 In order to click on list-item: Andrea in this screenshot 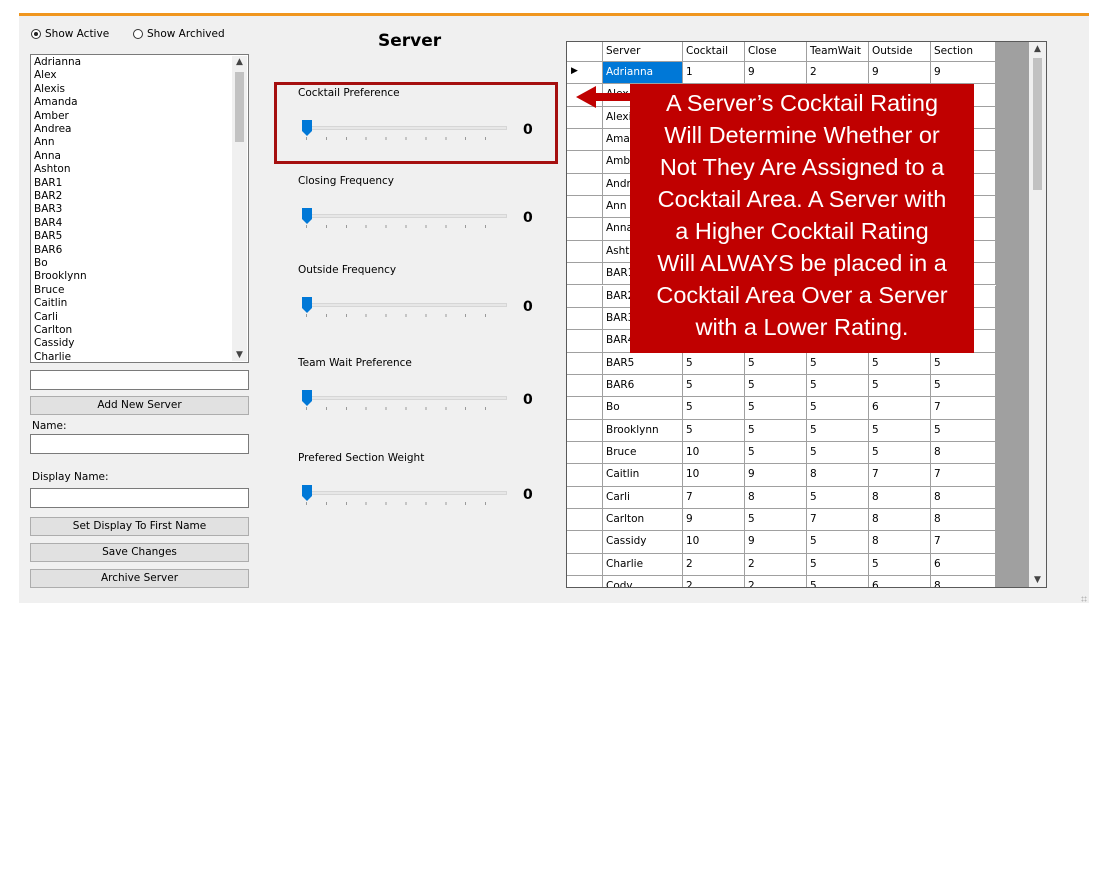, I will do `click(52, 129)`.